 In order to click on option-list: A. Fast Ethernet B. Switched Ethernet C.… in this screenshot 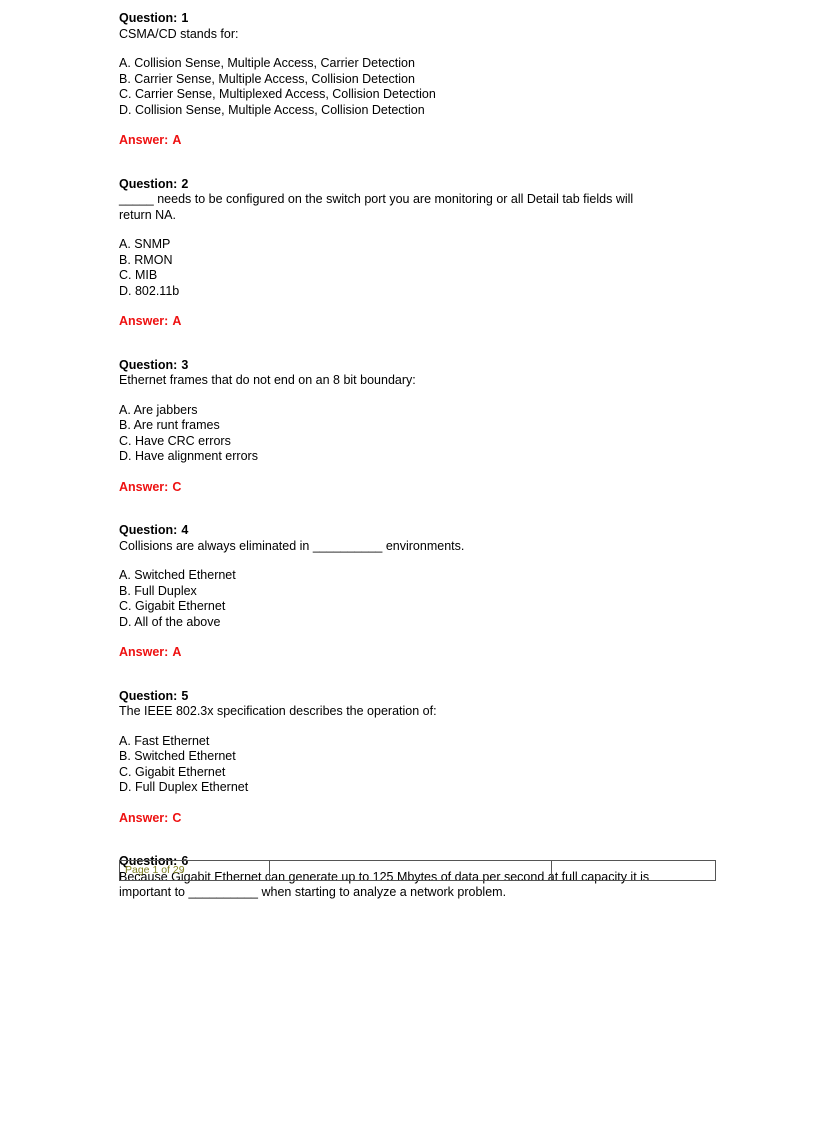, I will do `click(408, 765)`.